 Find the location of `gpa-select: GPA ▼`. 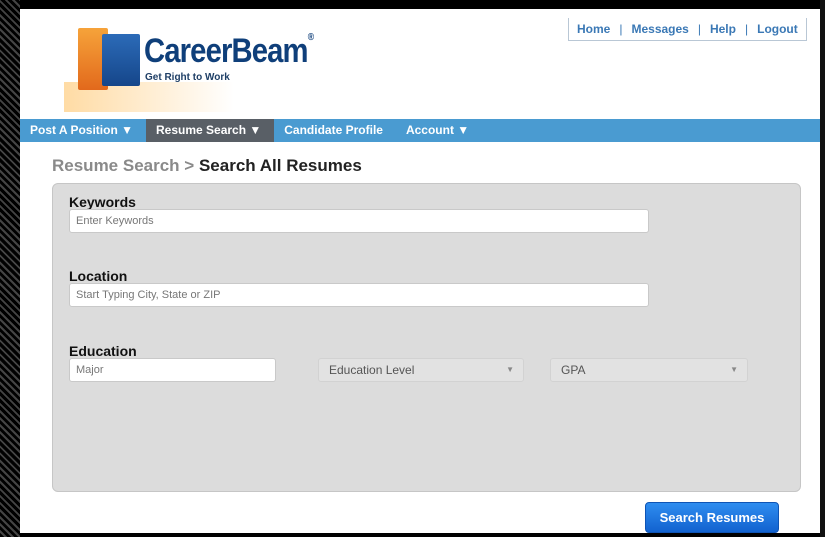

gpa-select: GPA ▼ is located at coordinates (649, 370).